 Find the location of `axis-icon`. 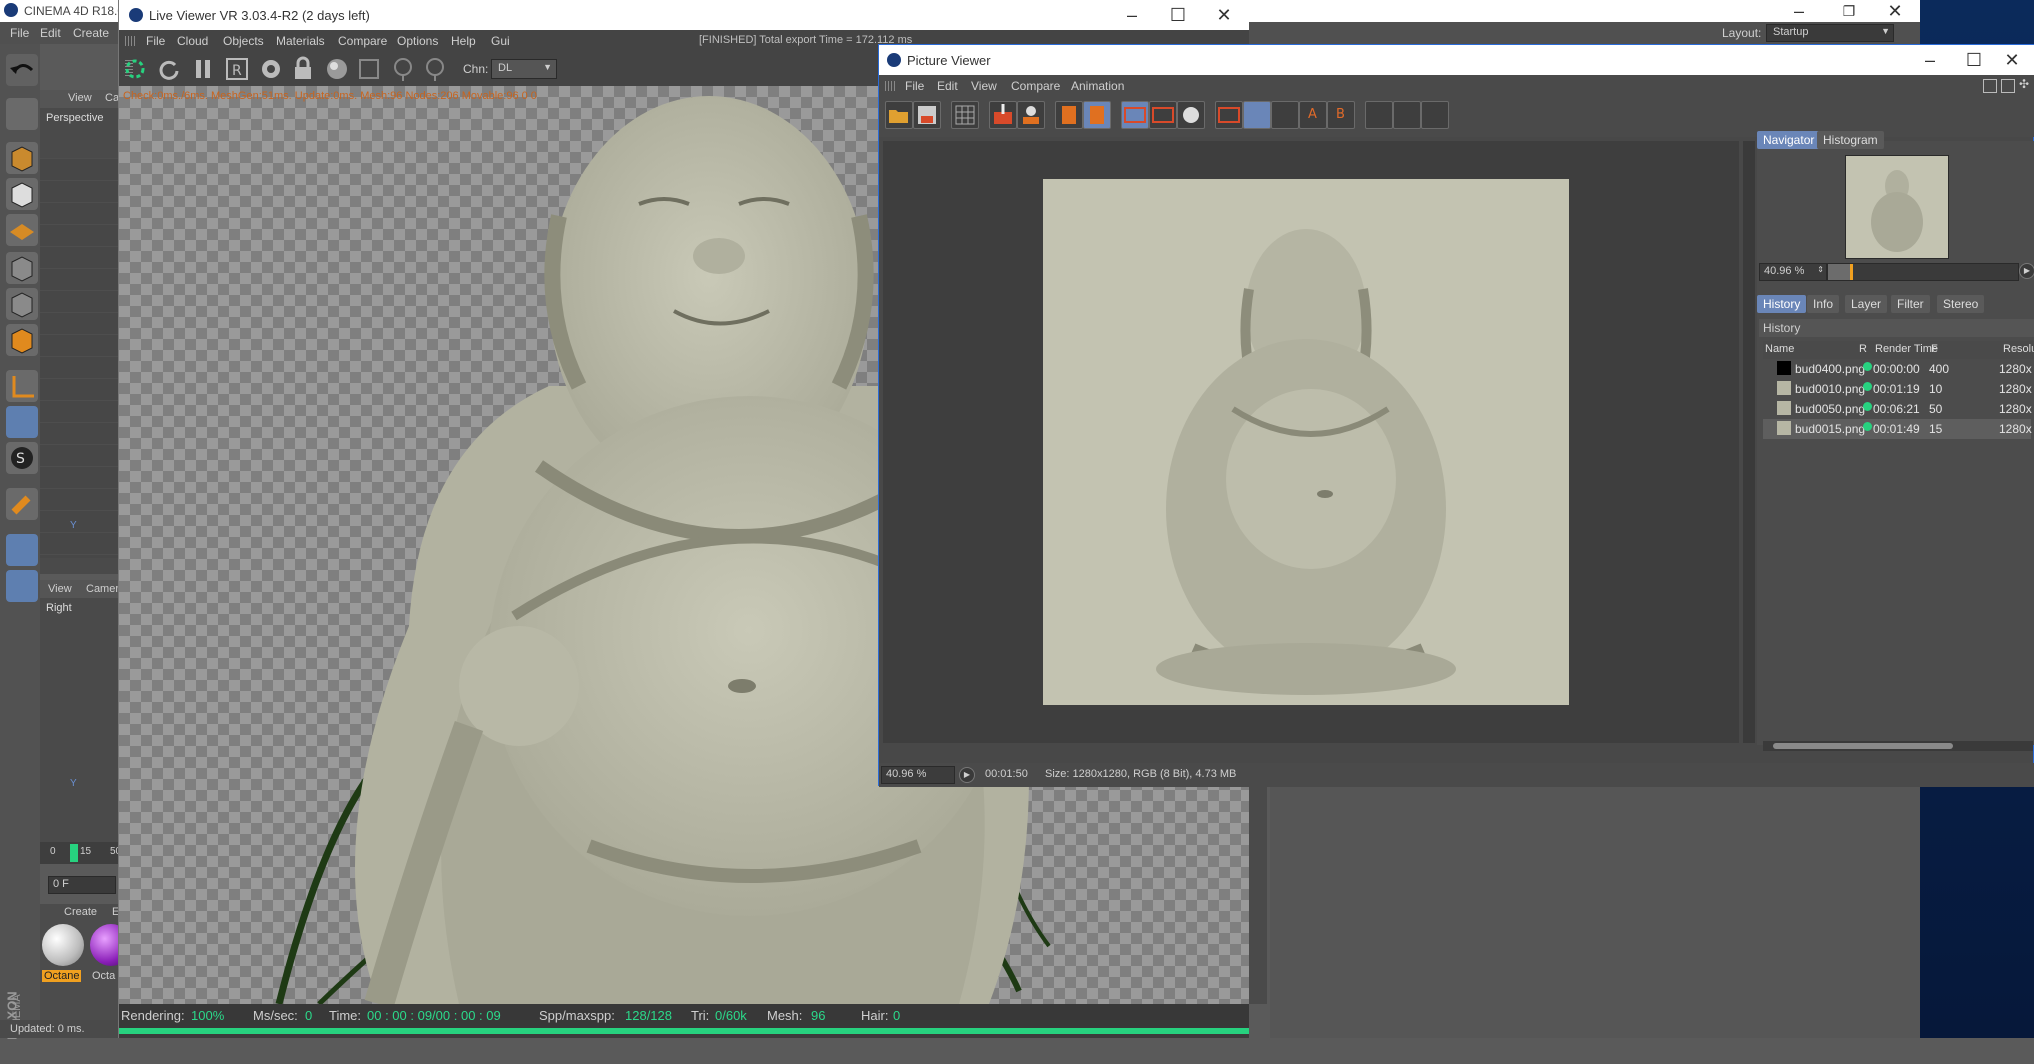

axis-icon is located at coordinates (22, 386).